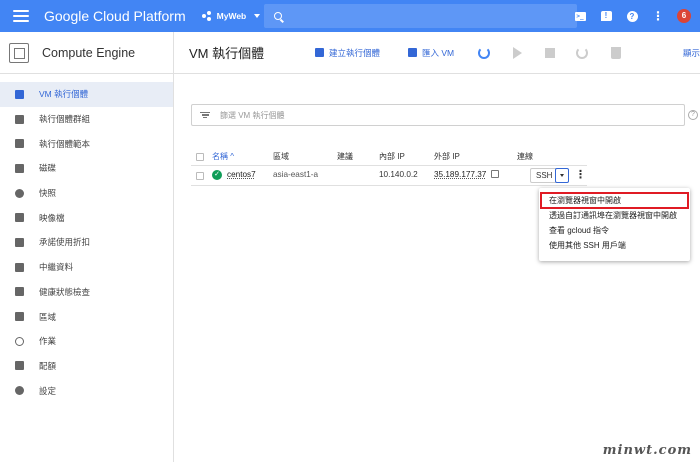 The width and height of the screenshot is (700, 462). Describe the element at coordinates (19, 317) in the screenshot. I see `zones-icon` at that location.